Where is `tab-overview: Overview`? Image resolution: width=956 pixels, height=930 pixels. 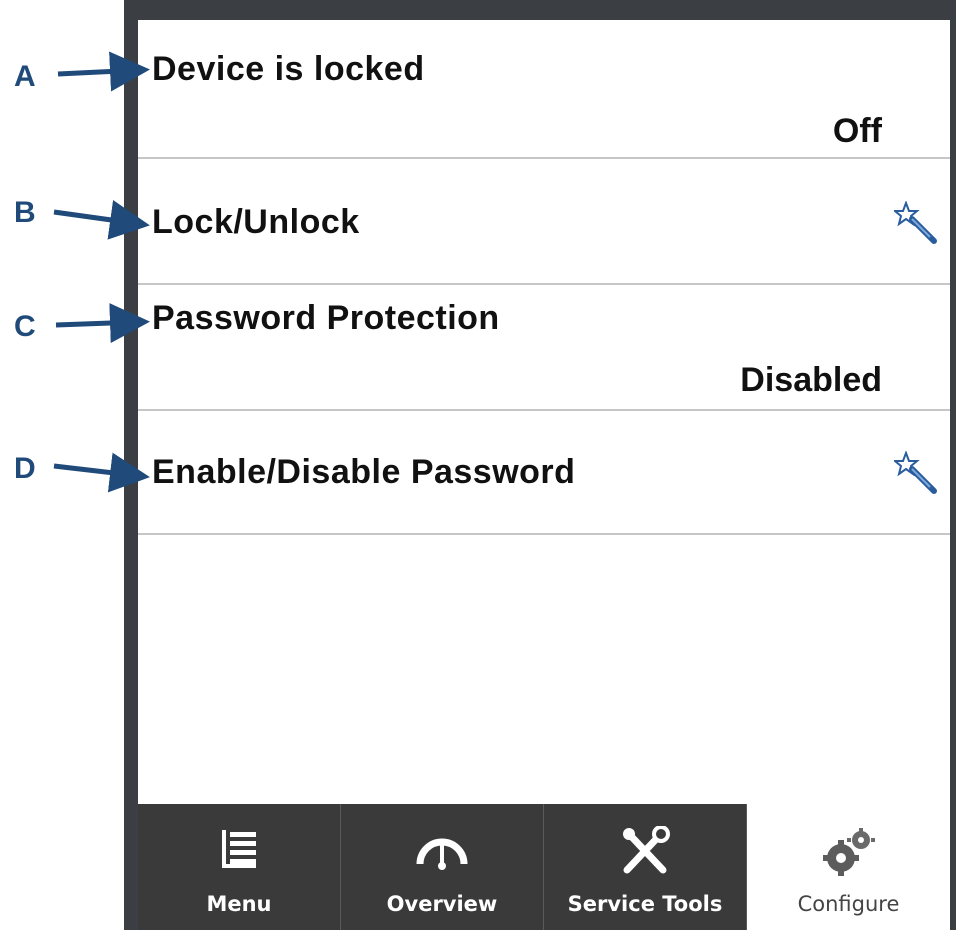
tab-overview: Overview is located at coordinates (442, 867).